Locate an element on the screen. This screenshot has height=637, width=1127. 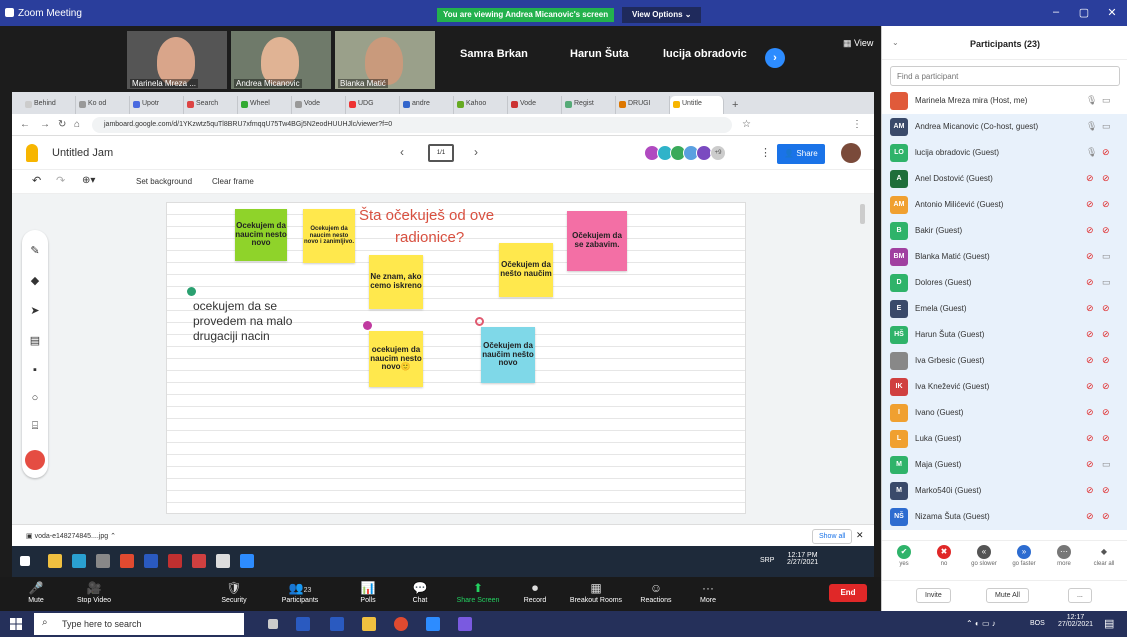
feedback-clear-all-button: ◆ clear all is located at coordinates (1104, 556).